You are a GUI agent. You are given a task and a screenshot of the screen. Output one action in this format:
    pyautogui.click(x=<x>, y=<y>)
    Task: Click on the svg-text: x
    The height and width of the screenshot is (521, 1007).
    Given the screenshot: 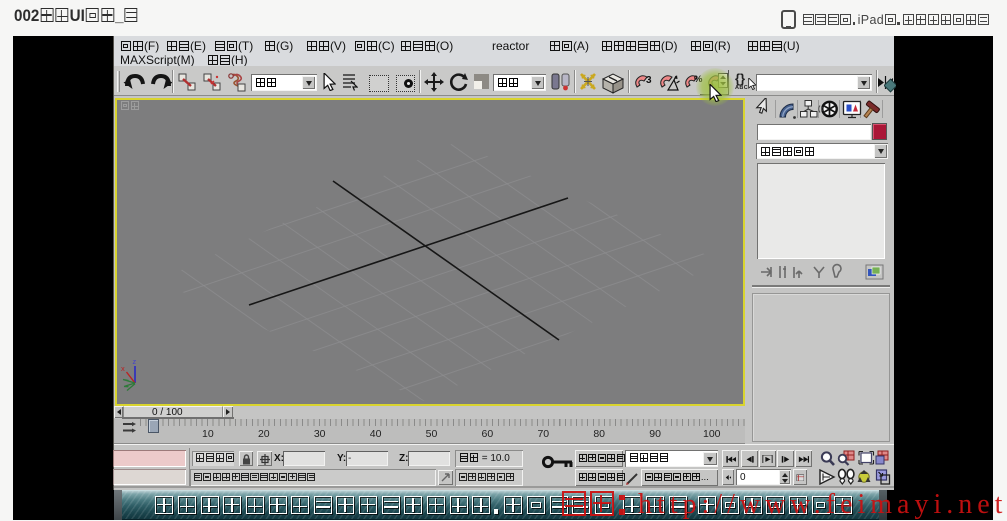 What is the action you would take?
    pyautogui.click(x=123, y=368)
    